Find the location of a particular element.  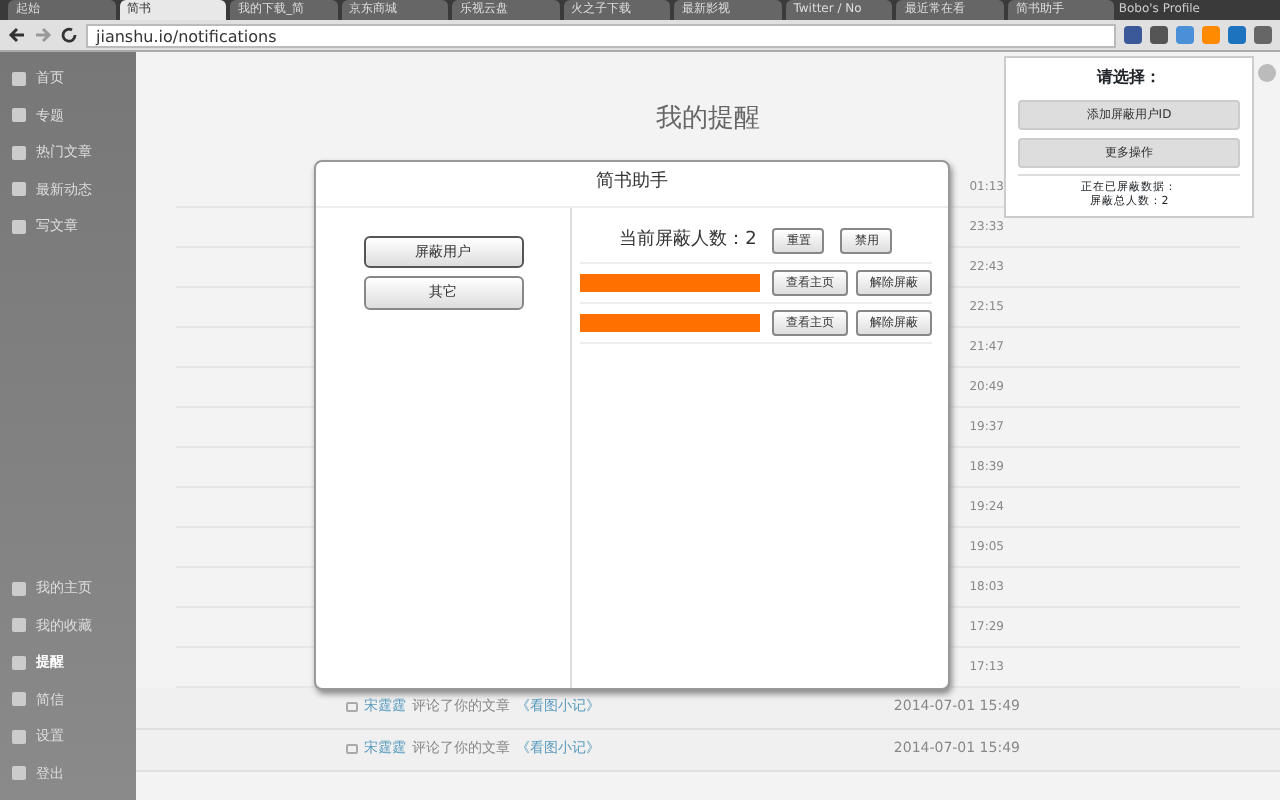

blocked-count: 当前屏蔽人数：2 is located at coordinates (688, 240).